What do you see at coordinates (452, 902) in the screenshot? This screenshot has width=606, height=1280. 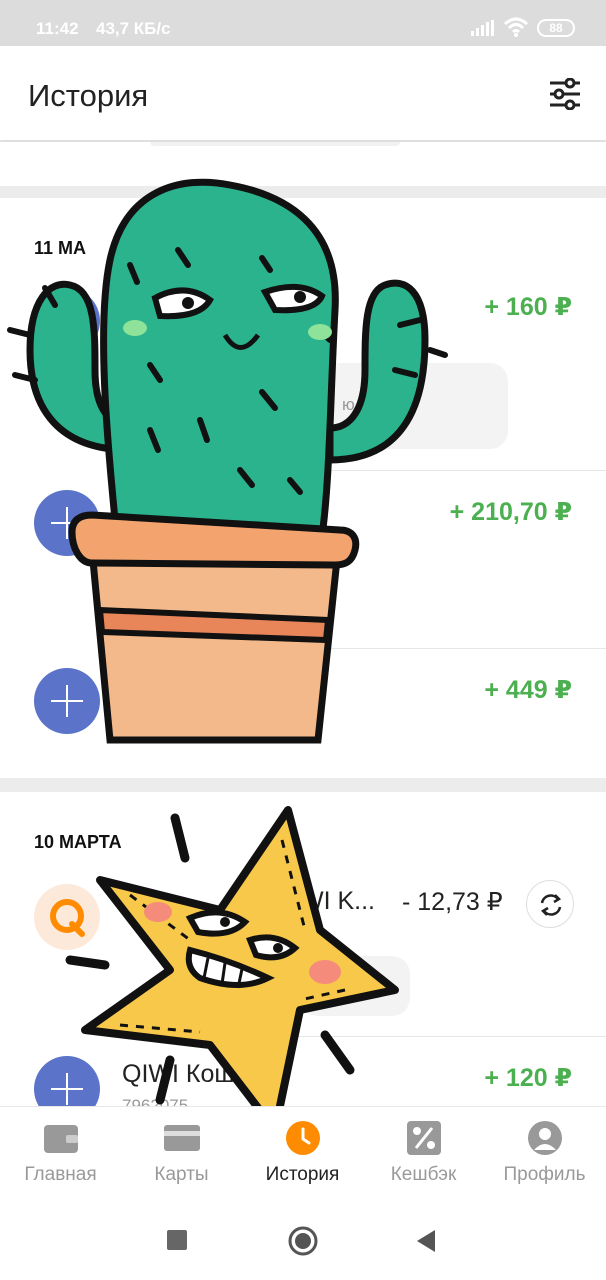 I see `transaction-amount: - 12,73 ₽` at bounding box center [452, 902].